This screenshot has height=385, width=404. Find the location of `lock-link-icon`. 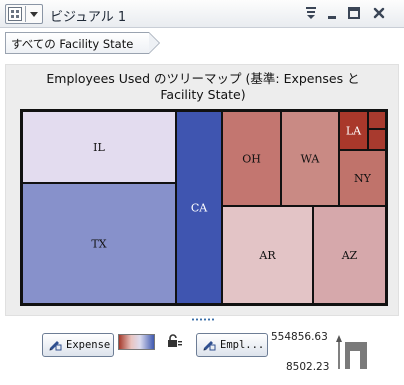

lock-link-icon is located at coordinates (174, 342).